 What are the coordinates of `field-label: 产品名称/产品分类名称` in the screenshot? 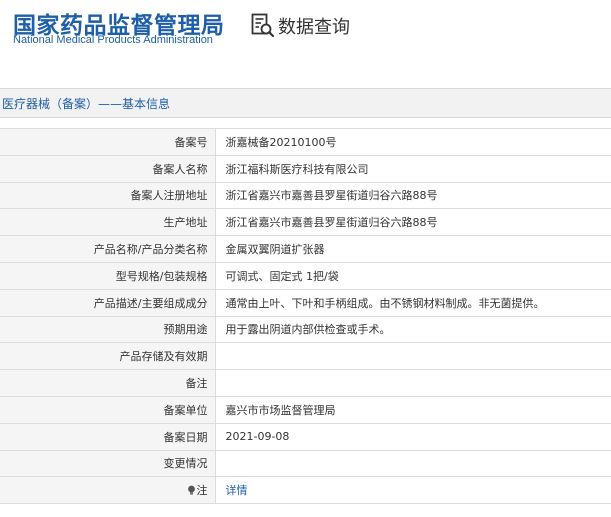 It's located at (108, 249).